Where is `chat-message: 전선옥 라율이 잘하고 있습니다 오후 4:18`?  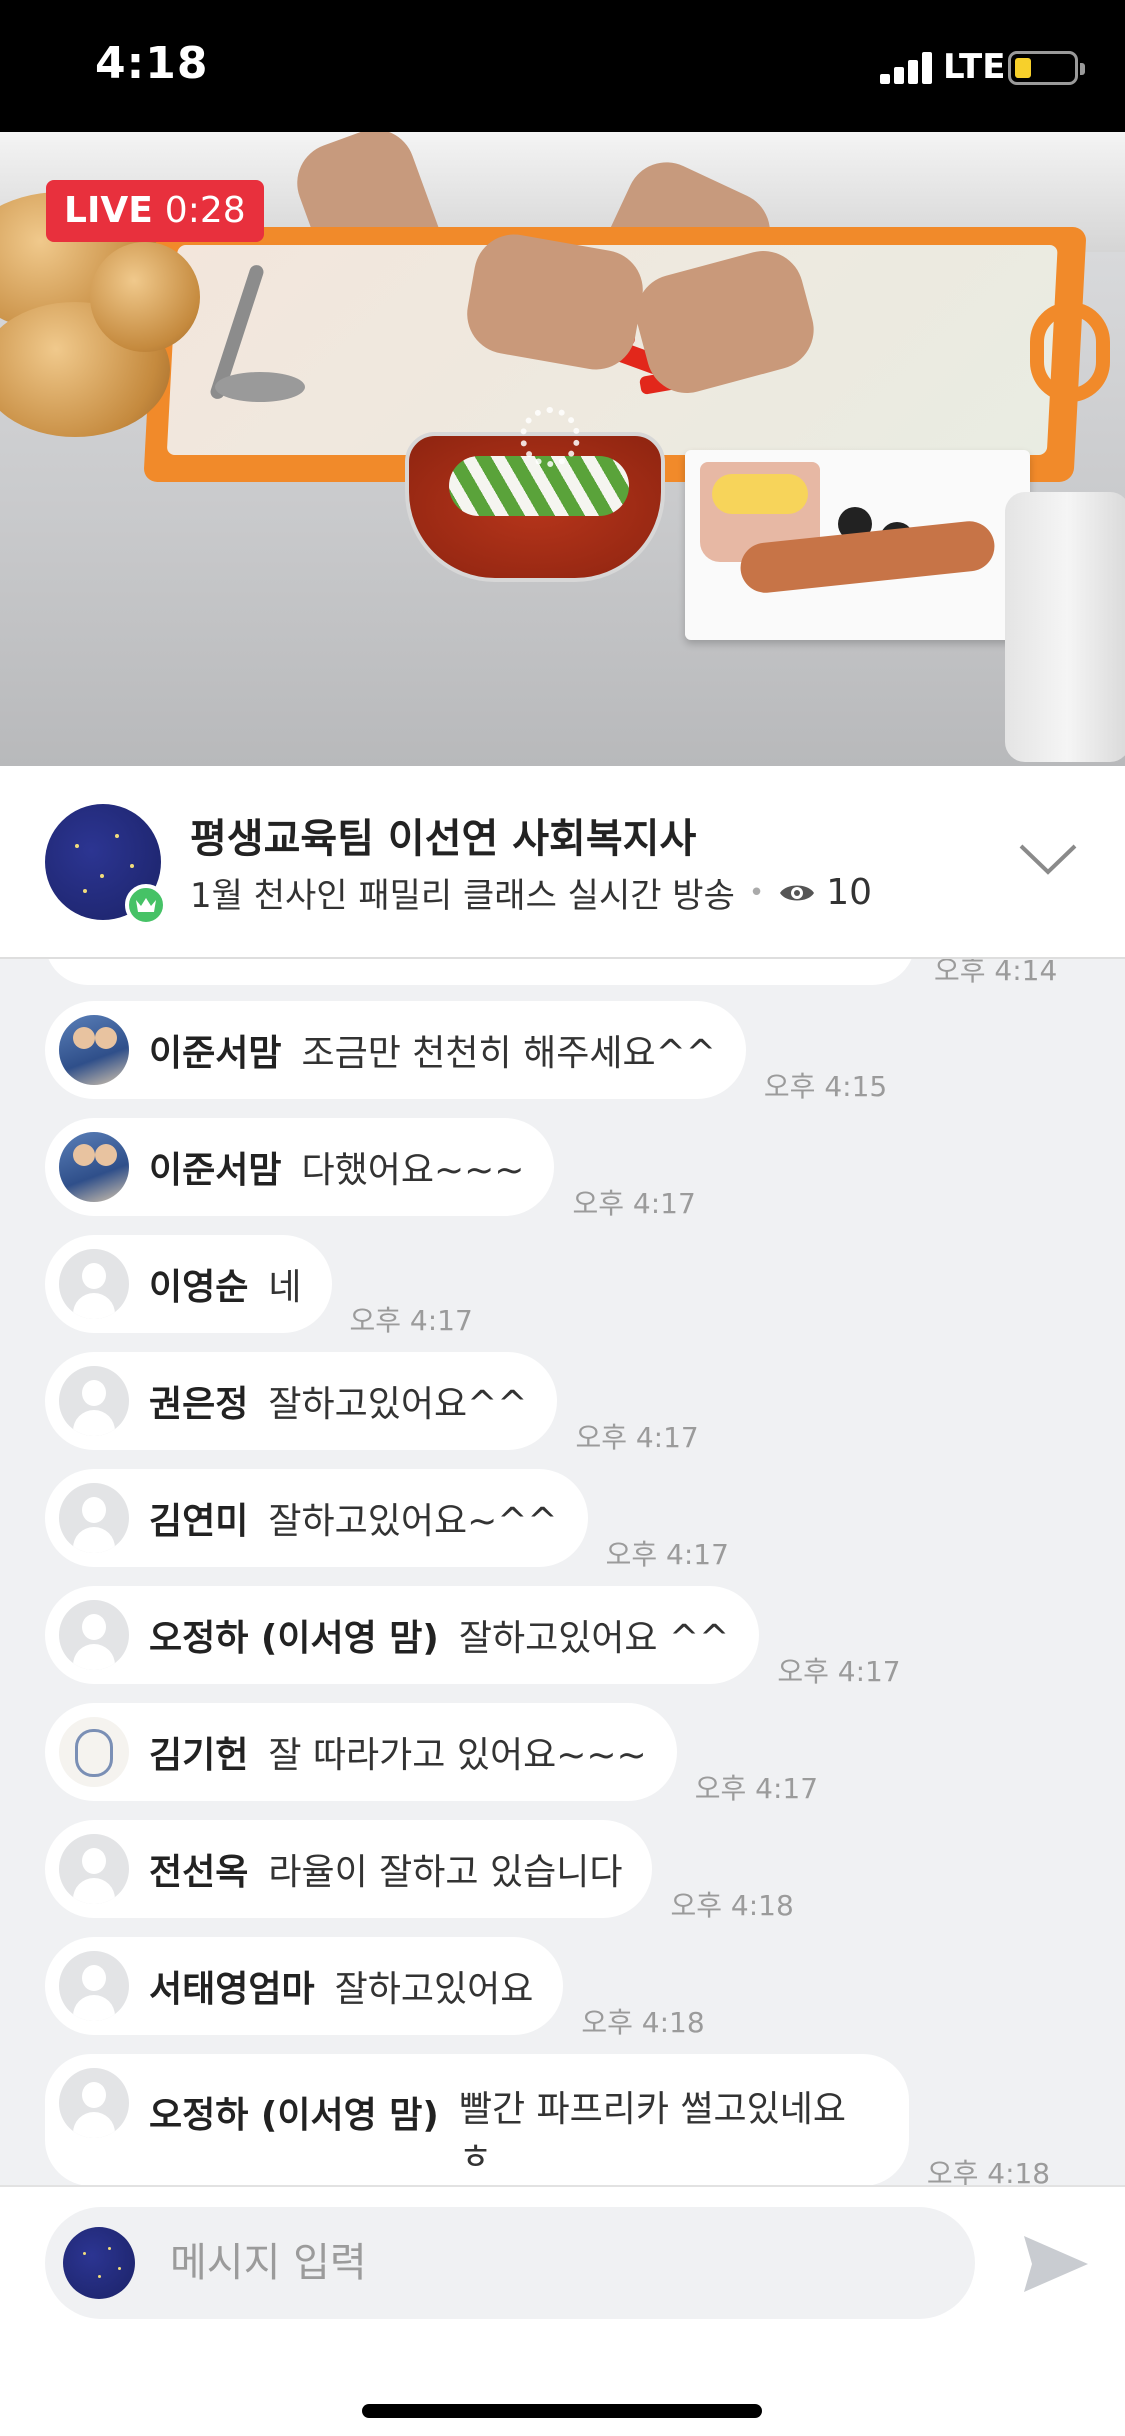
chat-message: 전선옥 라율이 잘하고 있습니다 오후 4:18 is located at coordinates (419, 1871).